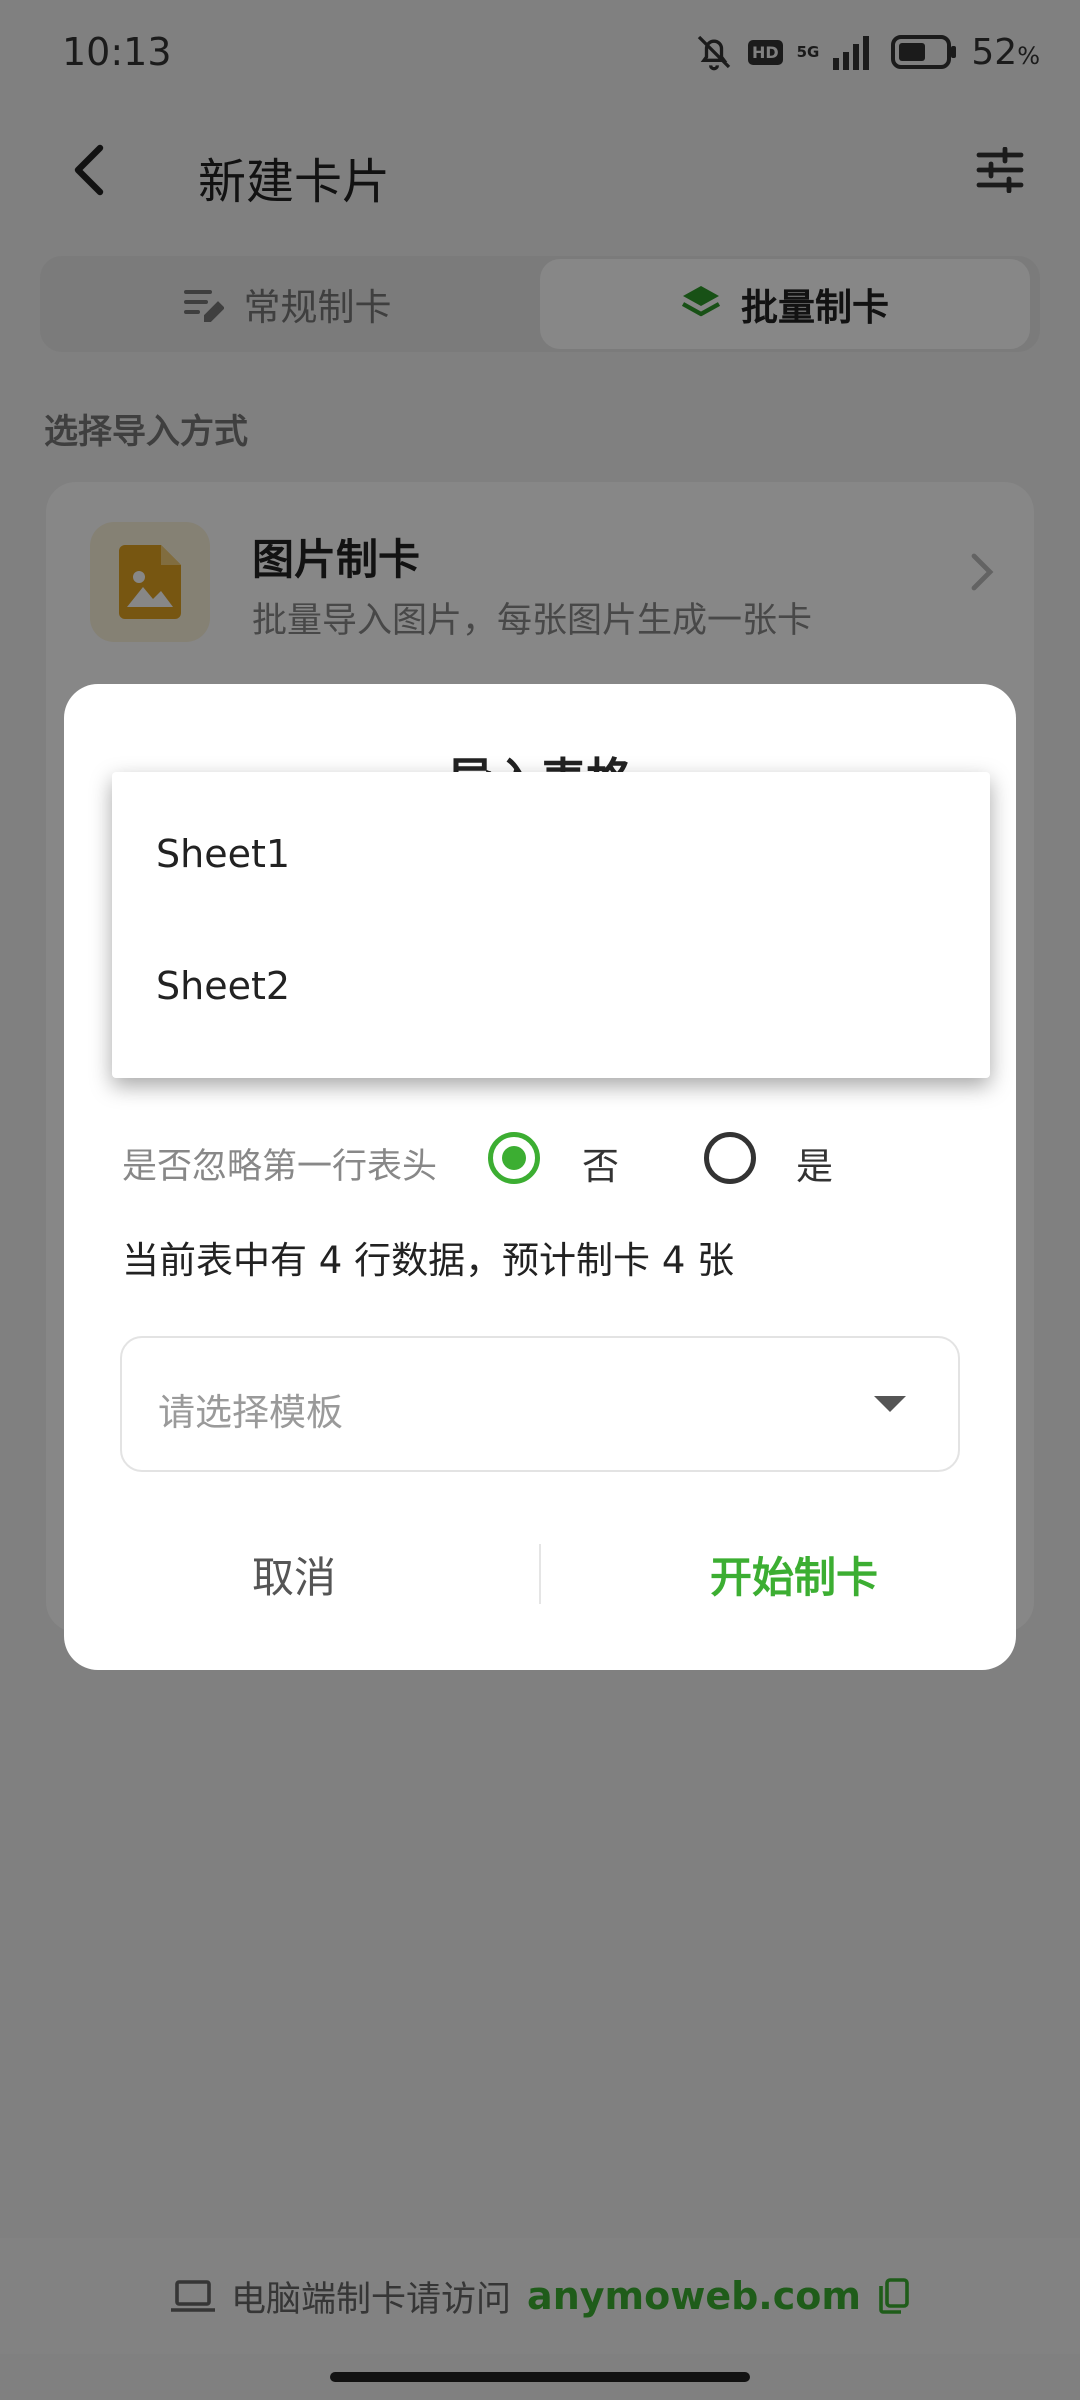 The width and height of the screenshot is (1080, 2400). I want to click on row-count-info: 当前表中有 4 行数据，预计制卡 4 张, so click(428, 1260).